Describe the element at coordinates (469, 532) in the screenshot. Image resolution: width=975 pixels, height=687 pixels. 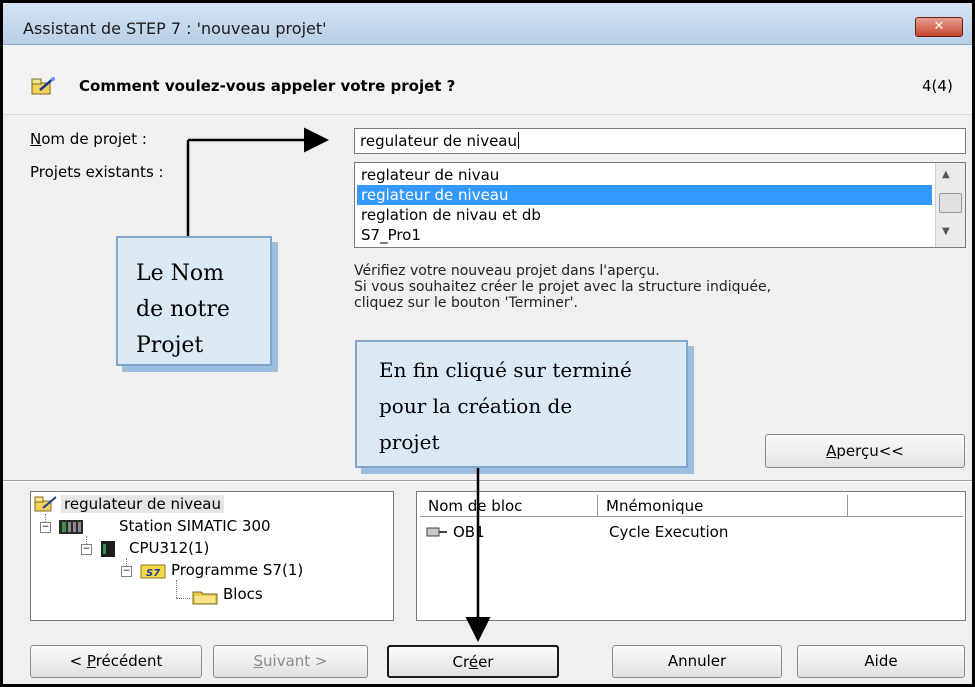
I see `block-name-cell: OB1` at that location.